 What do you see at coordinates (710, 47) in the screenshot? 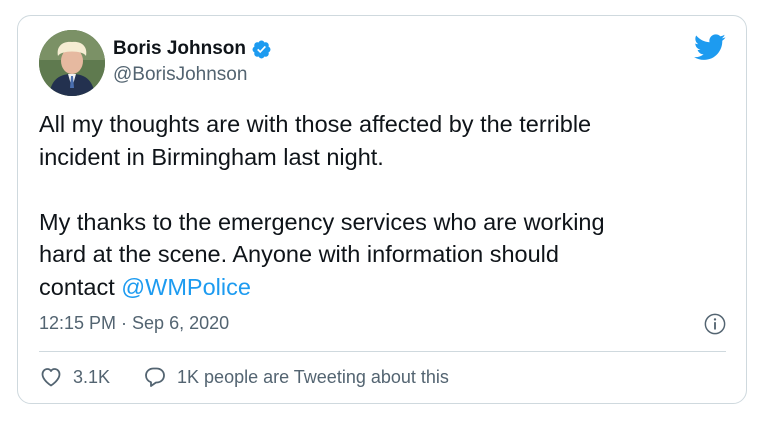
I see `twitter-bird-icon` at bounding box center [710, 47].